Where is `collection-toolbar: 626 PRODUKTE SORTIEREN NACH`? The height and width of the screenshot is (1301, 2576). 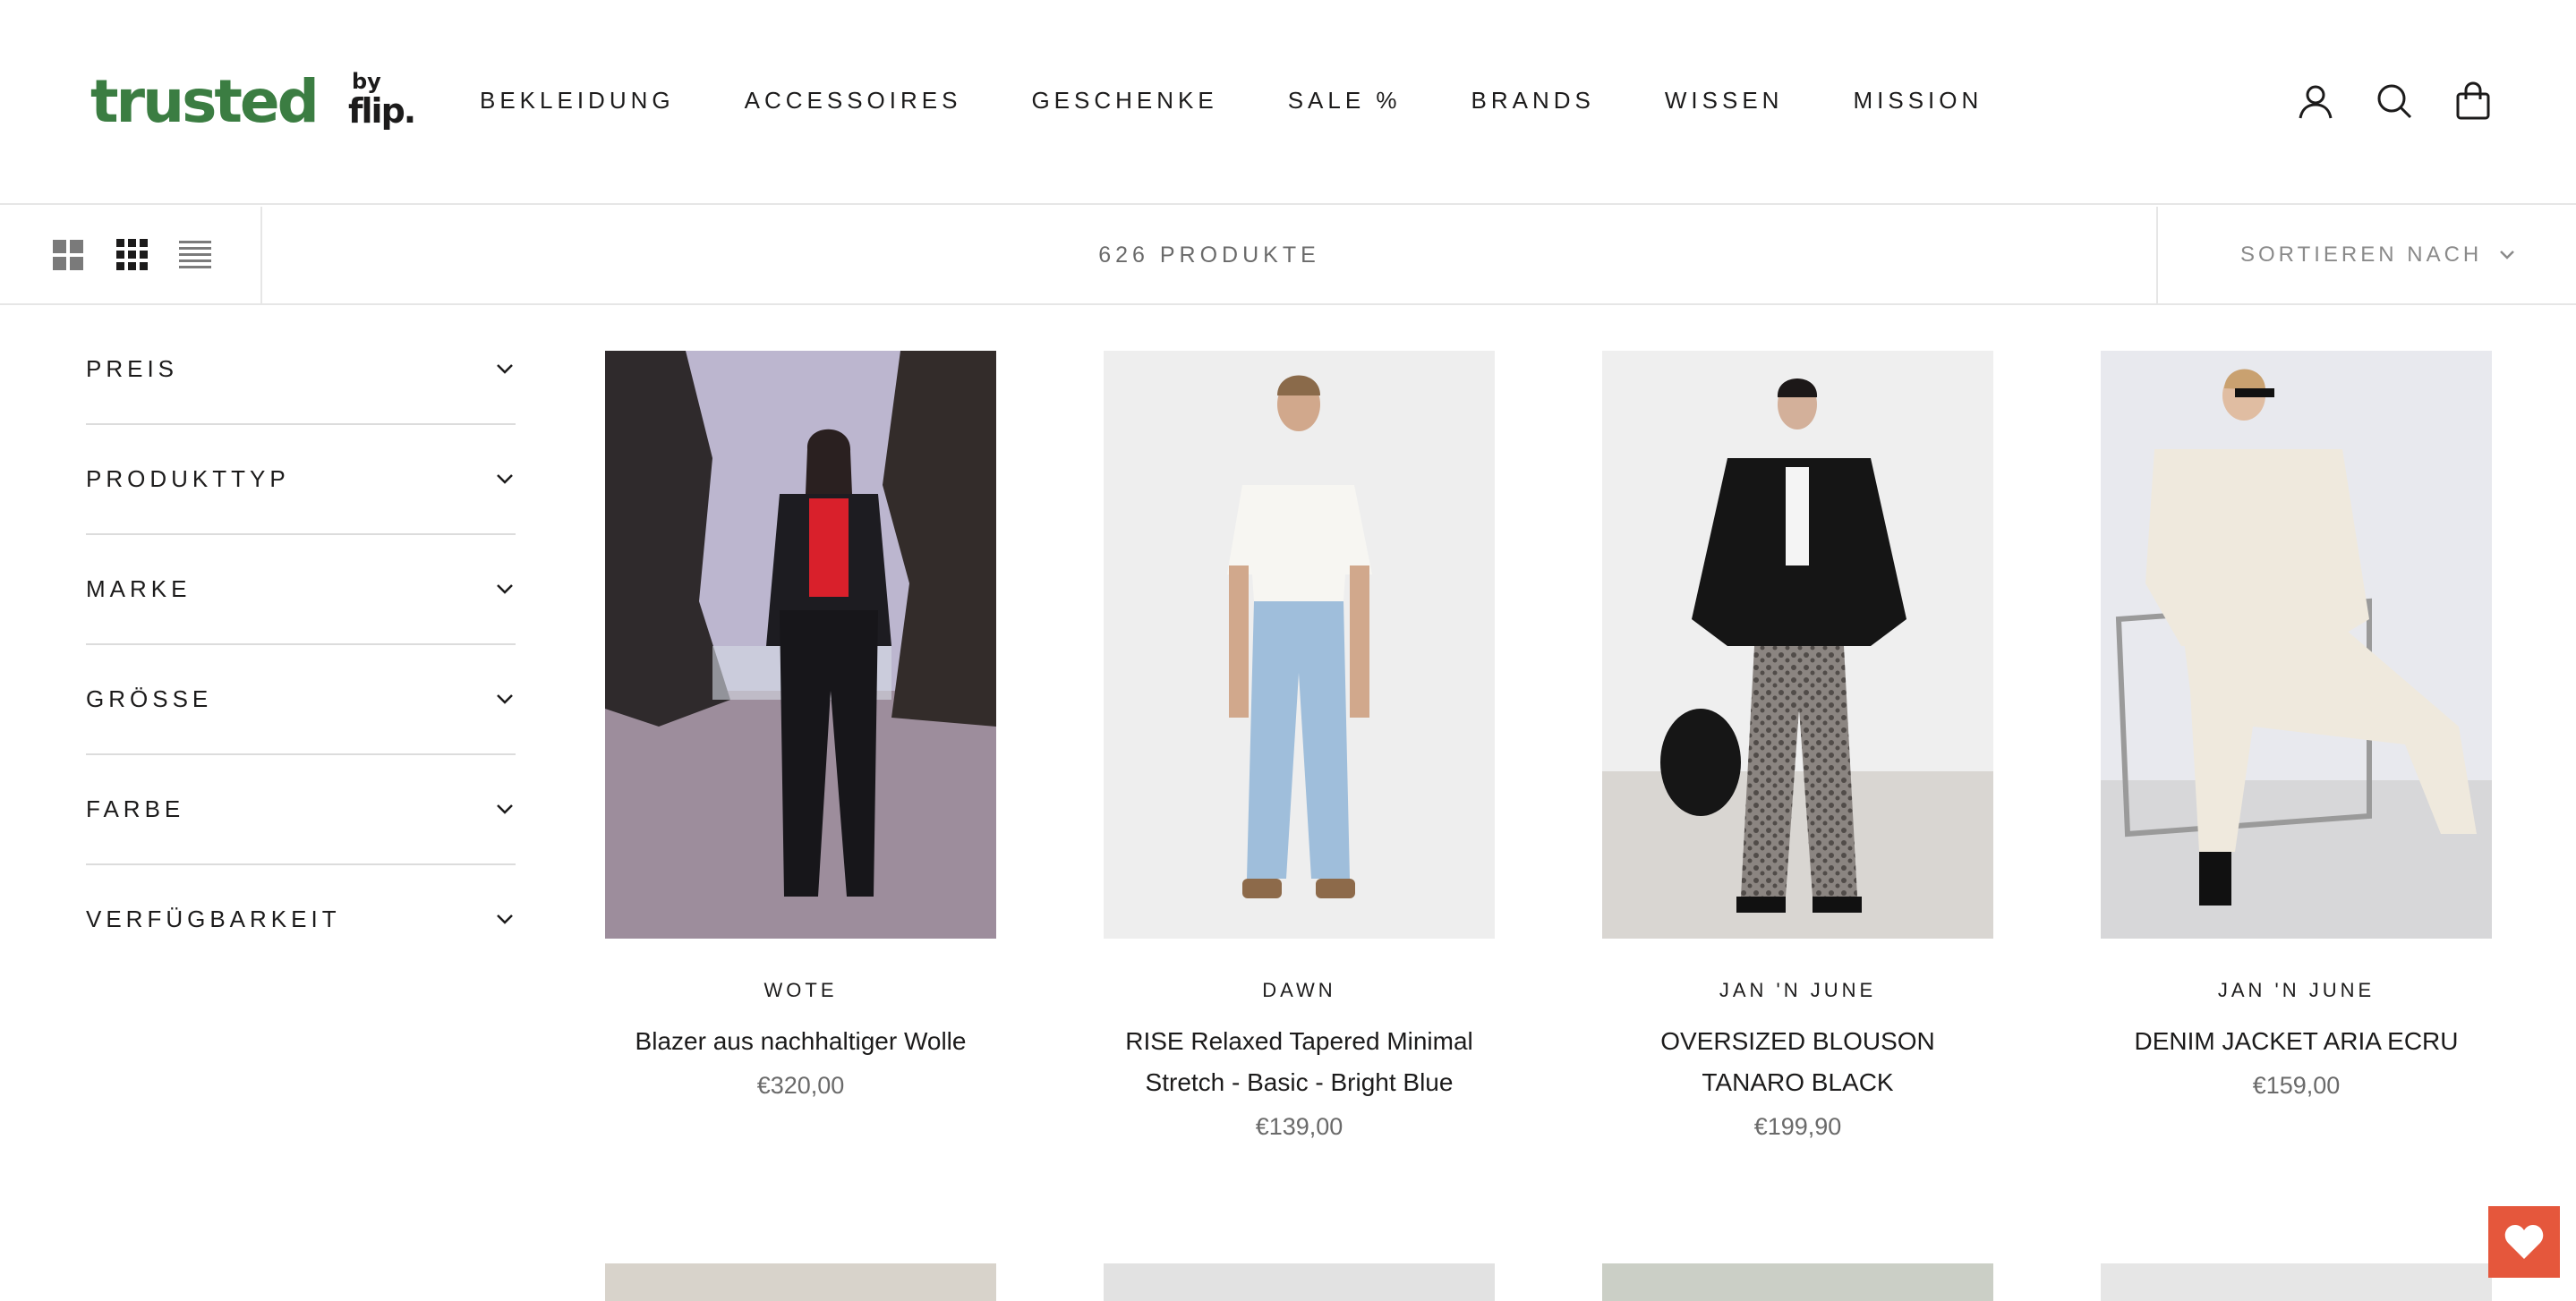 collection-toolbar: 626 PRODUKTE SORTIEREN NACH is located at coordinates (1288, 256).